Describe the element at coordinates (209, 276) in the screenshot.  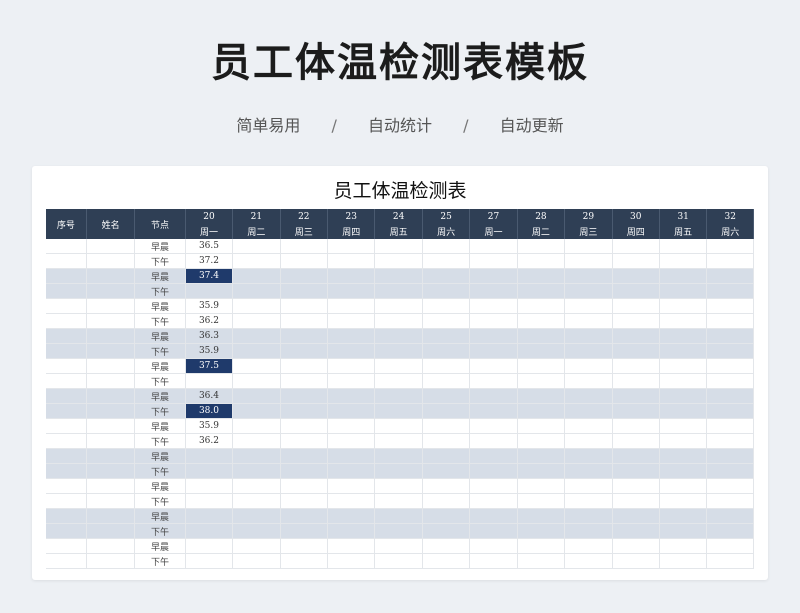
I see `cell-temperature: 37.4` at that location.